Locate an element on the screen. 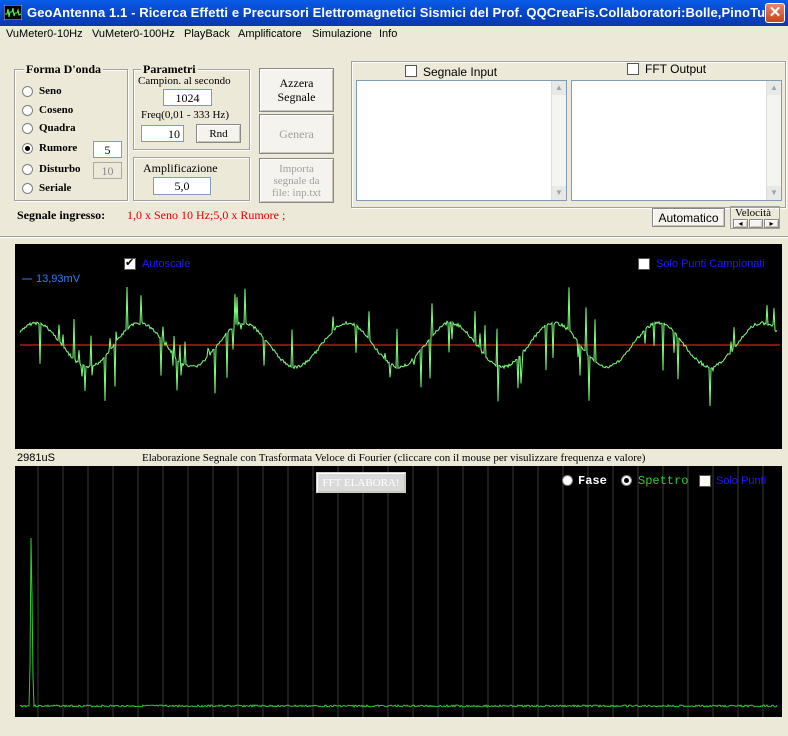 This screenshot has height=736, width=788. segnale-ingresso-value: 1,0 x Seno 10 Hz;5,0 x Rumore ; is located at coordinates (206, 215).